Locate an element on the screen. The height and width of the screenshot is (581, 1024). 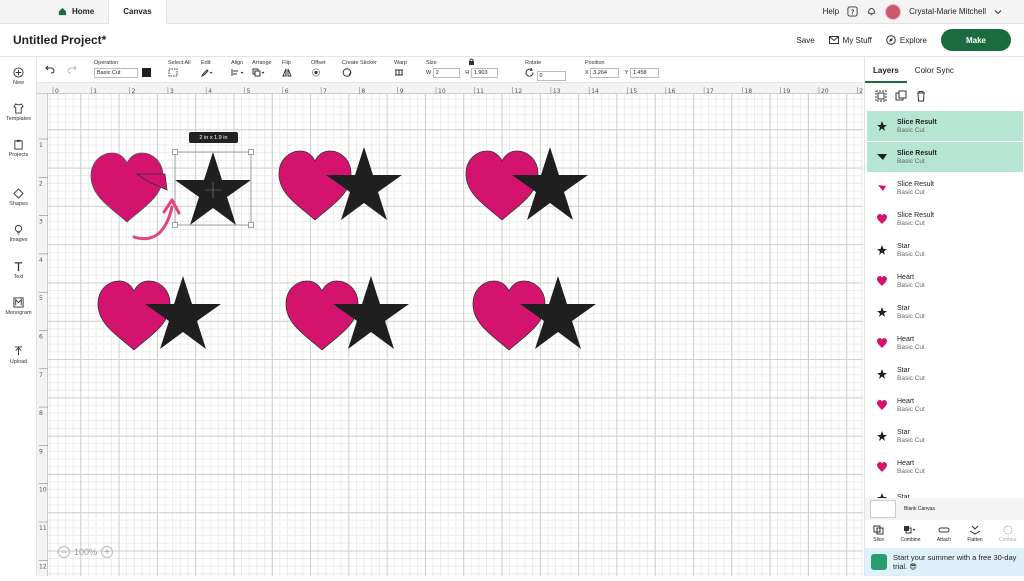
tab-color-sync: Color Sync is located at coordinates (934, 70).